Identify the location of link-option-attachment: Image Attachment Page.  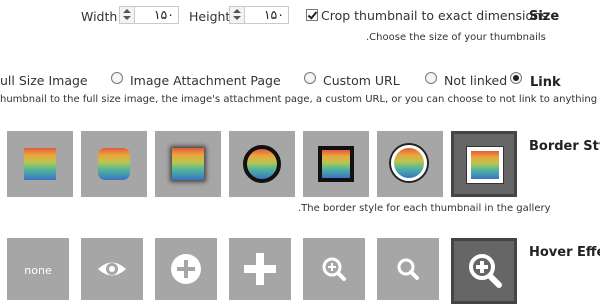
(205, 80).